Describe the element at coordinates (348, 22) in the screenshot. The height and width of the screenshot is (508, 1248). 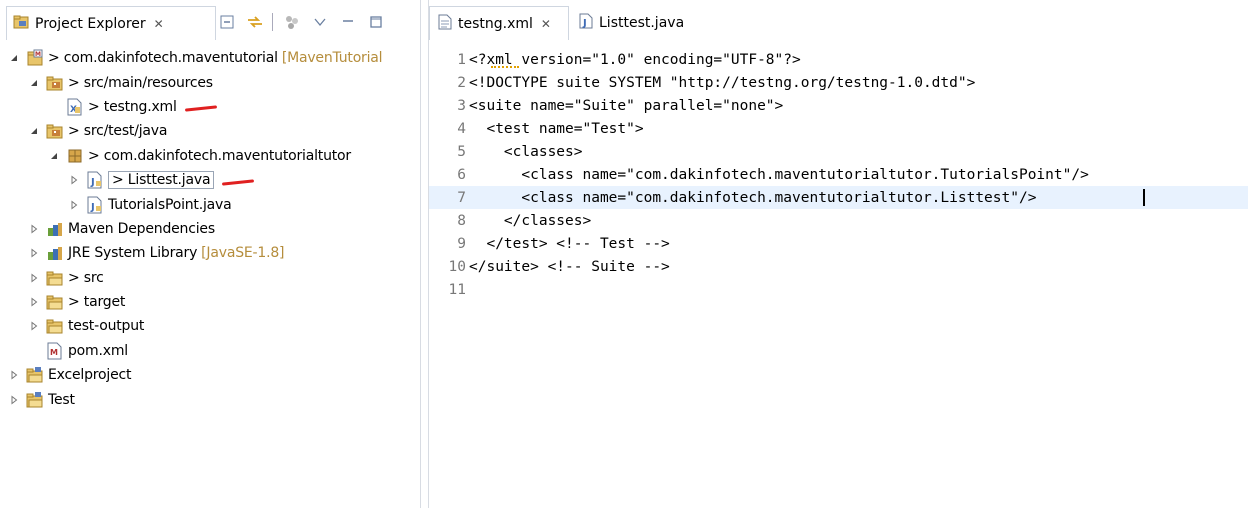
I see `minimize-icon` at that location.